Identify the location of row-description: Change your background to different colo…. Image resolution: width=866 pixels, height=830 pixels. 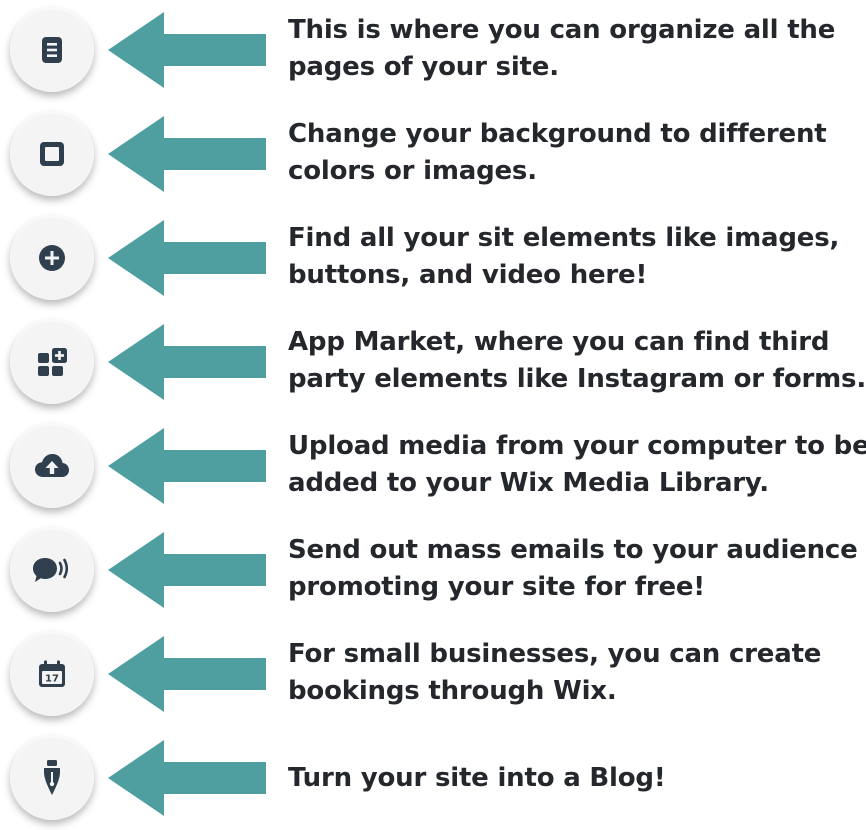
(574, 153).